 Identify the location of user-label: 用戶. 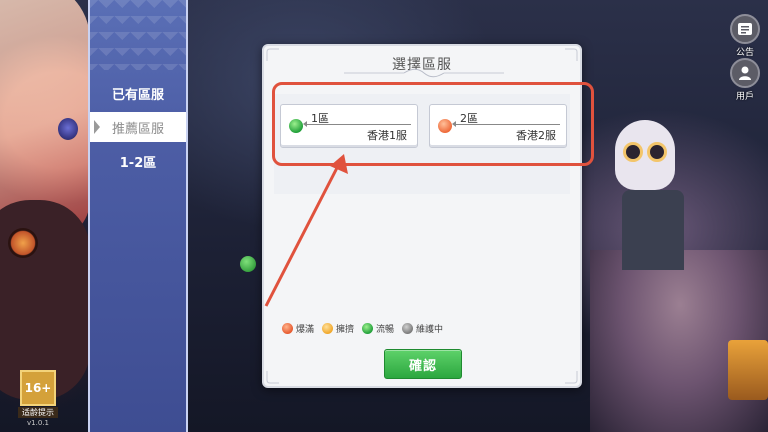
(744, 97).